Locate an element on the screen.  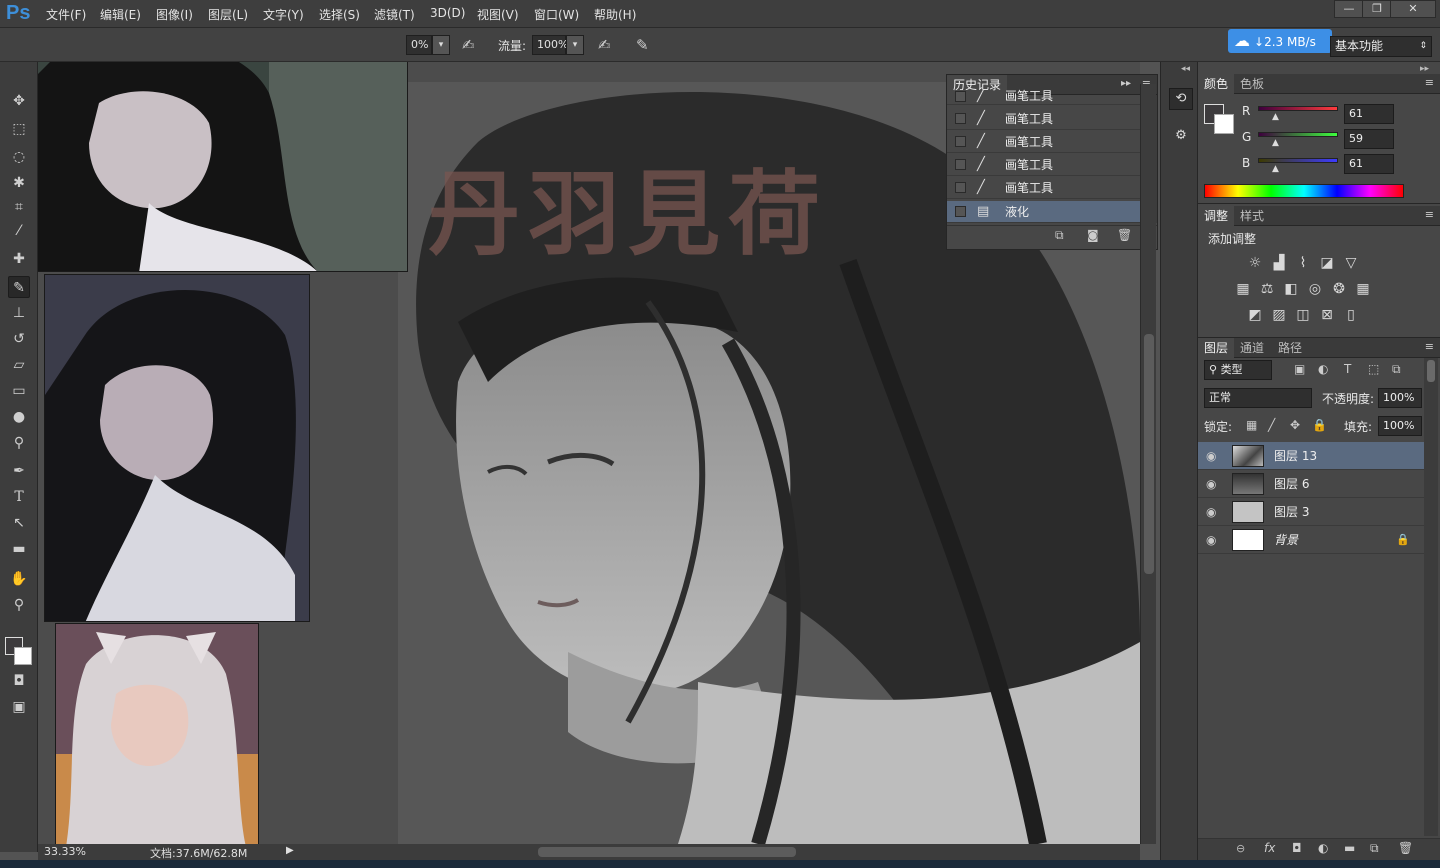
red-slider is located at coordinates (1298, 108).